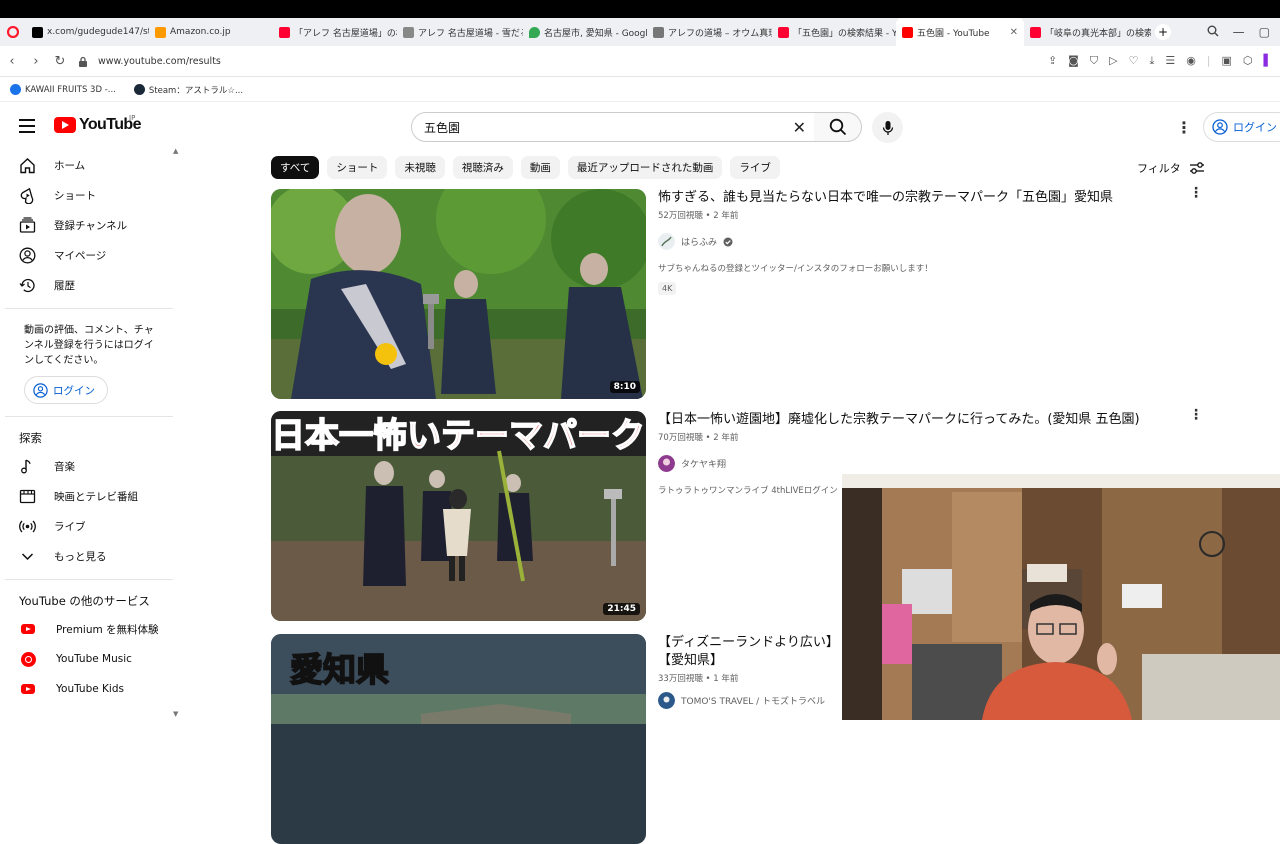 This screenshot has height=844, width=1280. What do you see at coordinates (13, 32) in the screenshot?
I see `opera-menu-icon` at bounding box center [13, 32].